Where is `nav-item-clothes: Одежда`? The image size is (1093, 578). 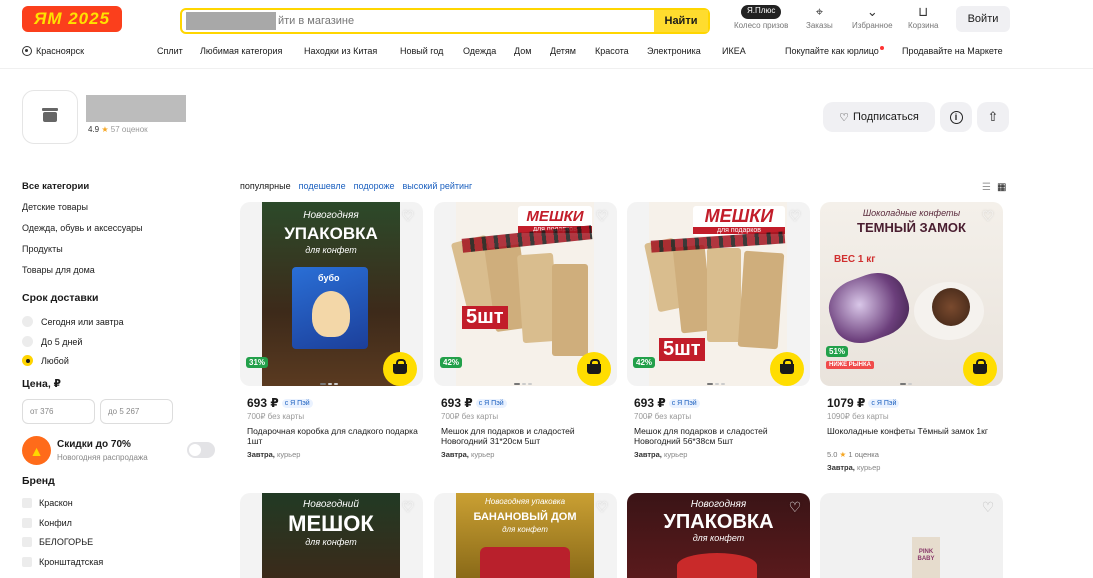
nav-item-clothes: Одежда is located at coordinates (479, 51).